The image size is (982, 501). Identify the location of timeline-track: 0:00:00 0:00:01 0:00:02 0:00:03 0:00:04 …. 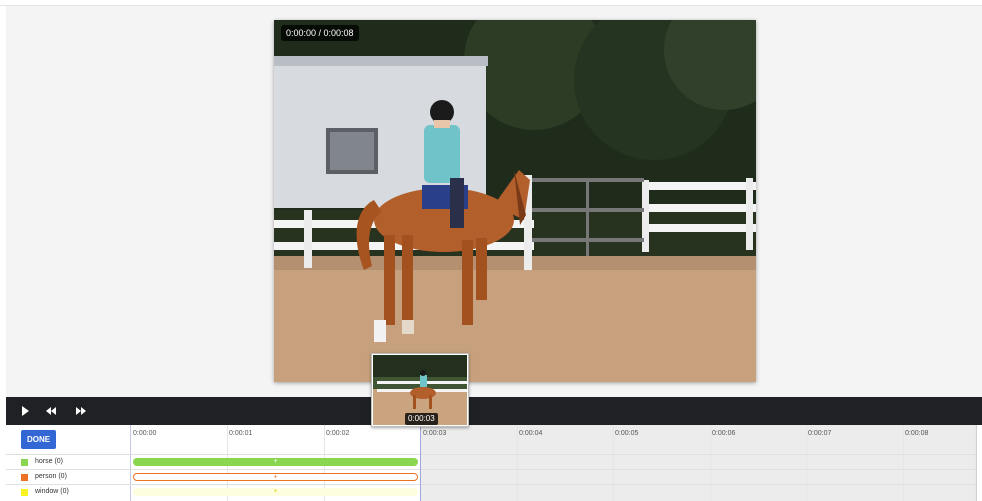
(553, 463).